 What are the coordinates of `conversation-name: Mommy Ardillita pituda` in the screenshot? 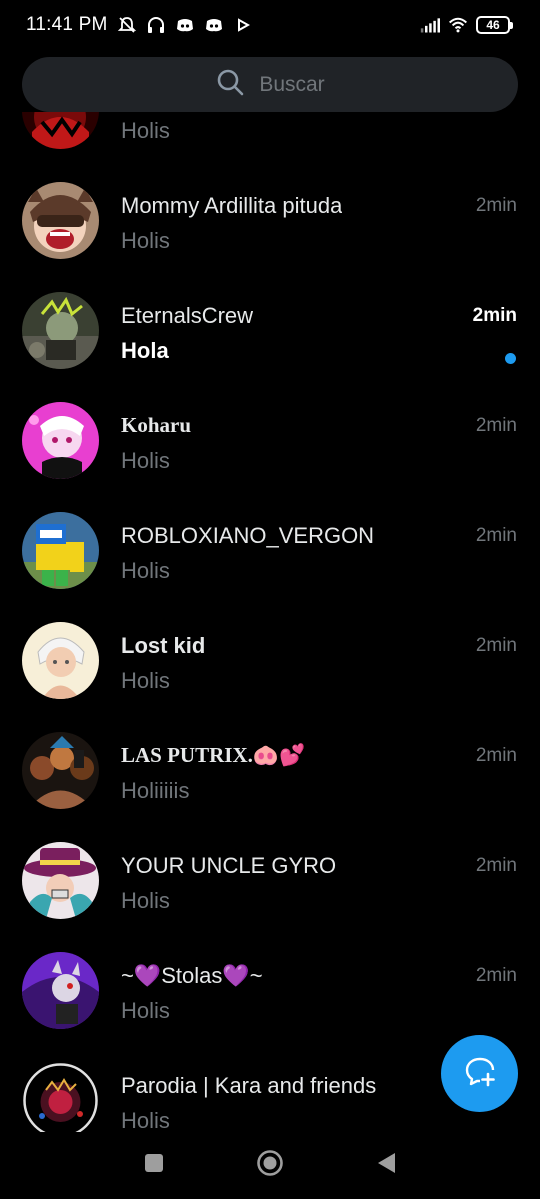 It's located at (232, 205).